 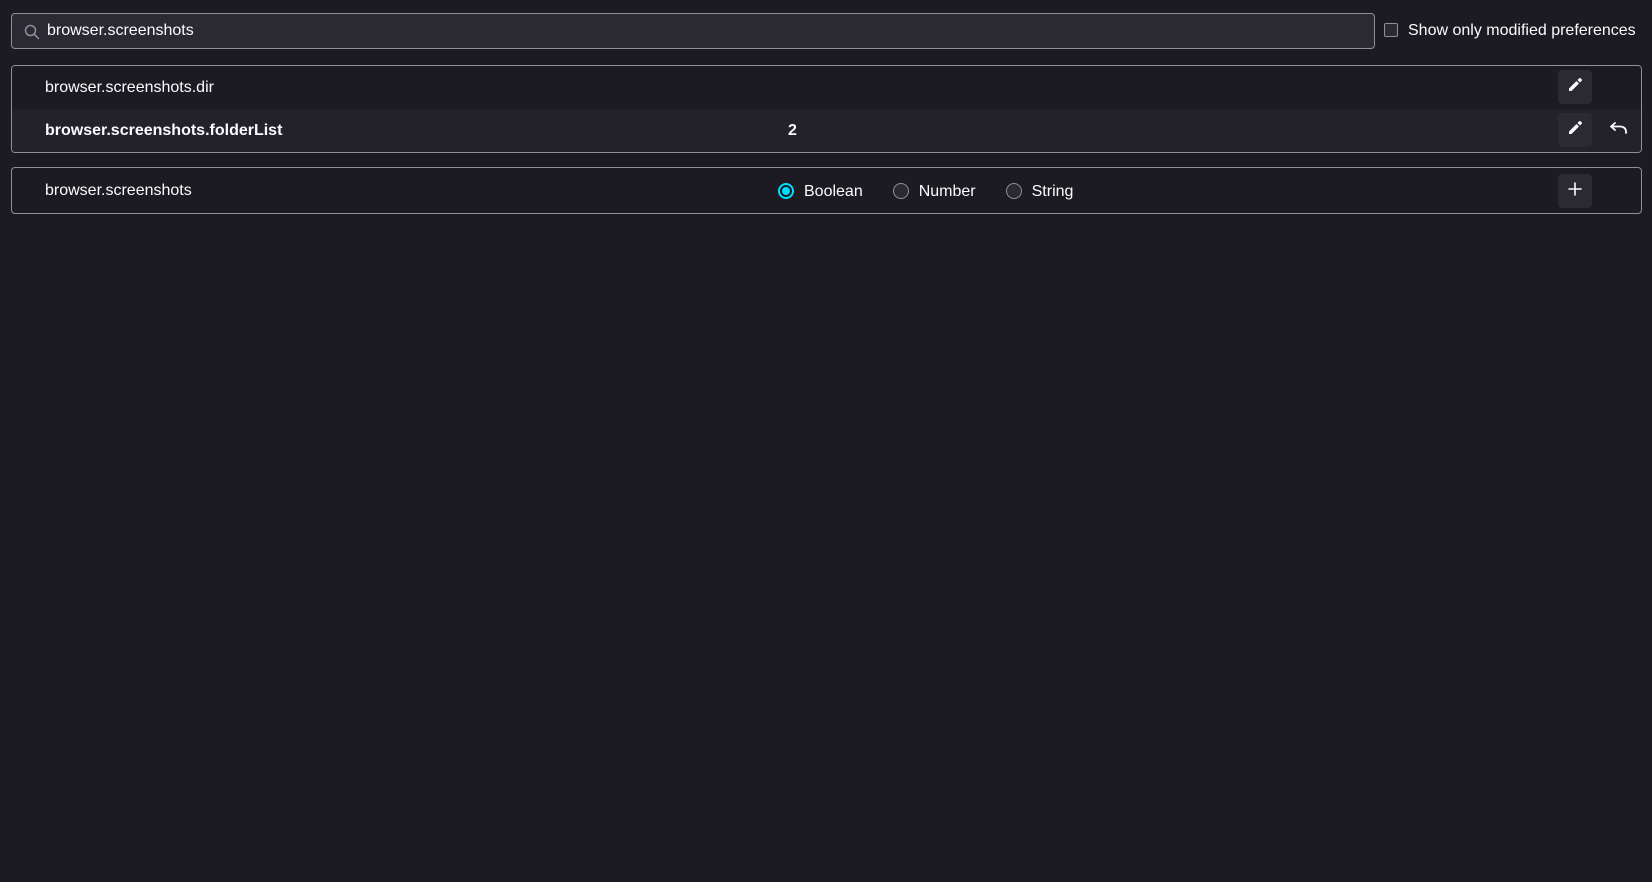 What do you see at coordinates (1013, 190) in the screenshot?
I see `radio-string` at bounding box center [1013, 190].